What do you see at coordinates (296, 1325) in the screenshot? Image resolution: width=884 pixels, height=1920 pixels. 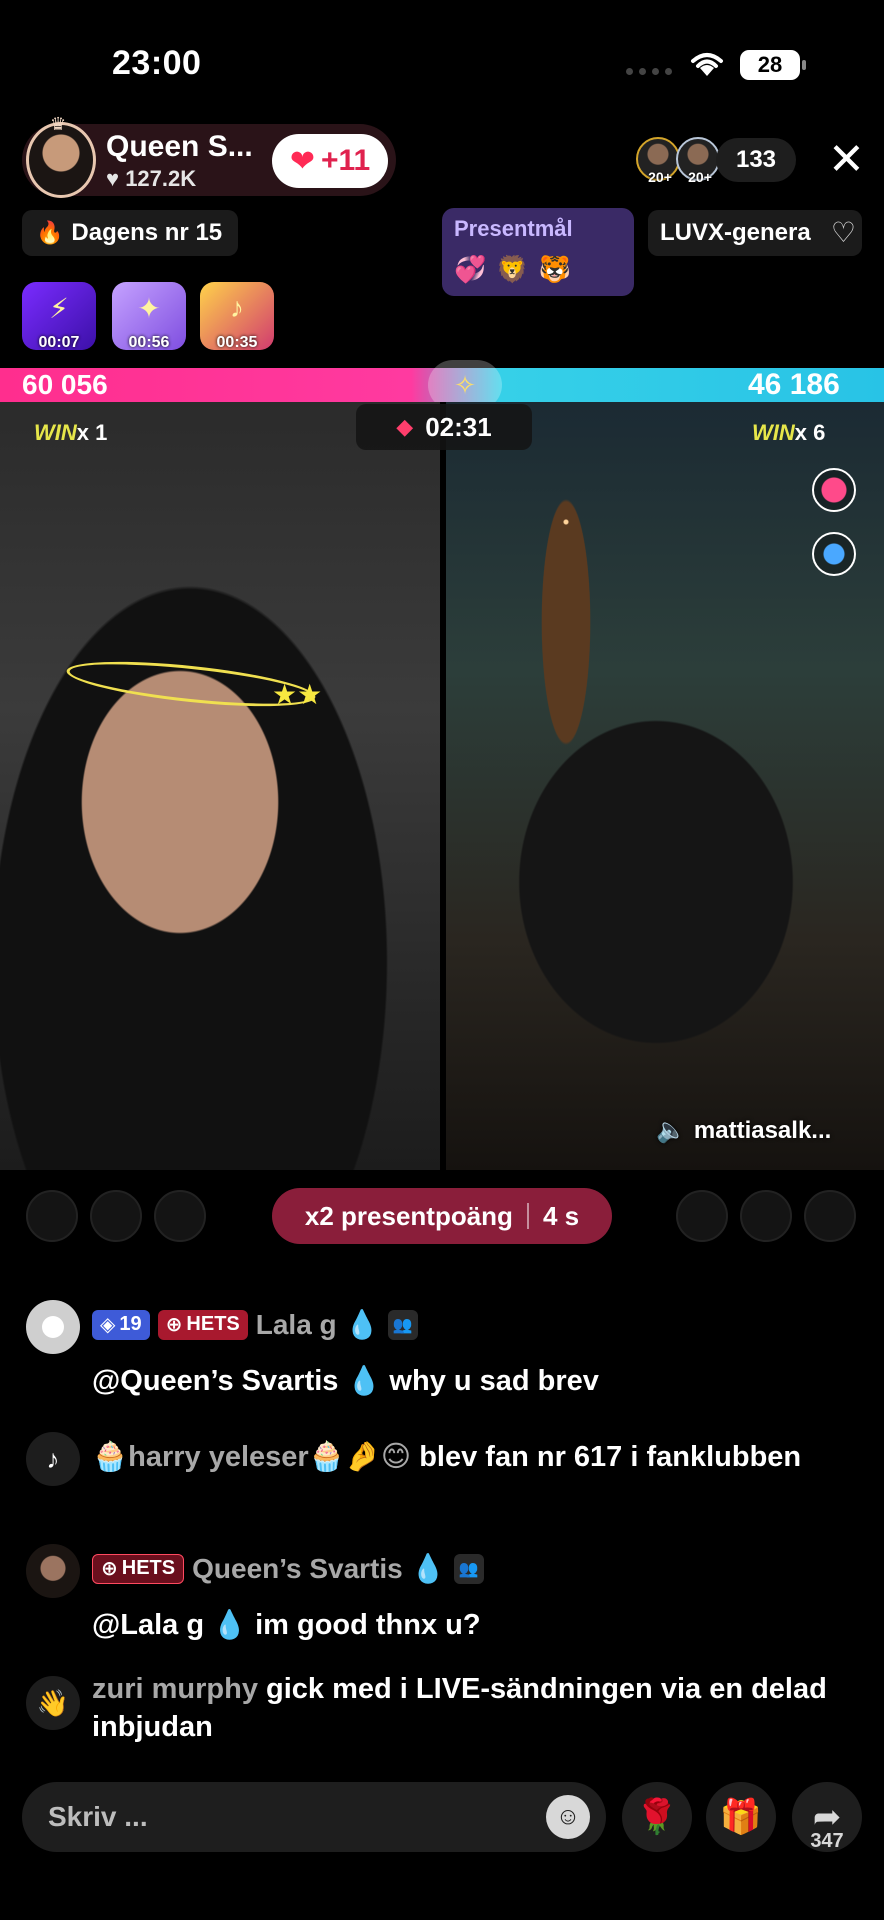 I see `chat-username: Lala g` at bounding box center [296, 1325].